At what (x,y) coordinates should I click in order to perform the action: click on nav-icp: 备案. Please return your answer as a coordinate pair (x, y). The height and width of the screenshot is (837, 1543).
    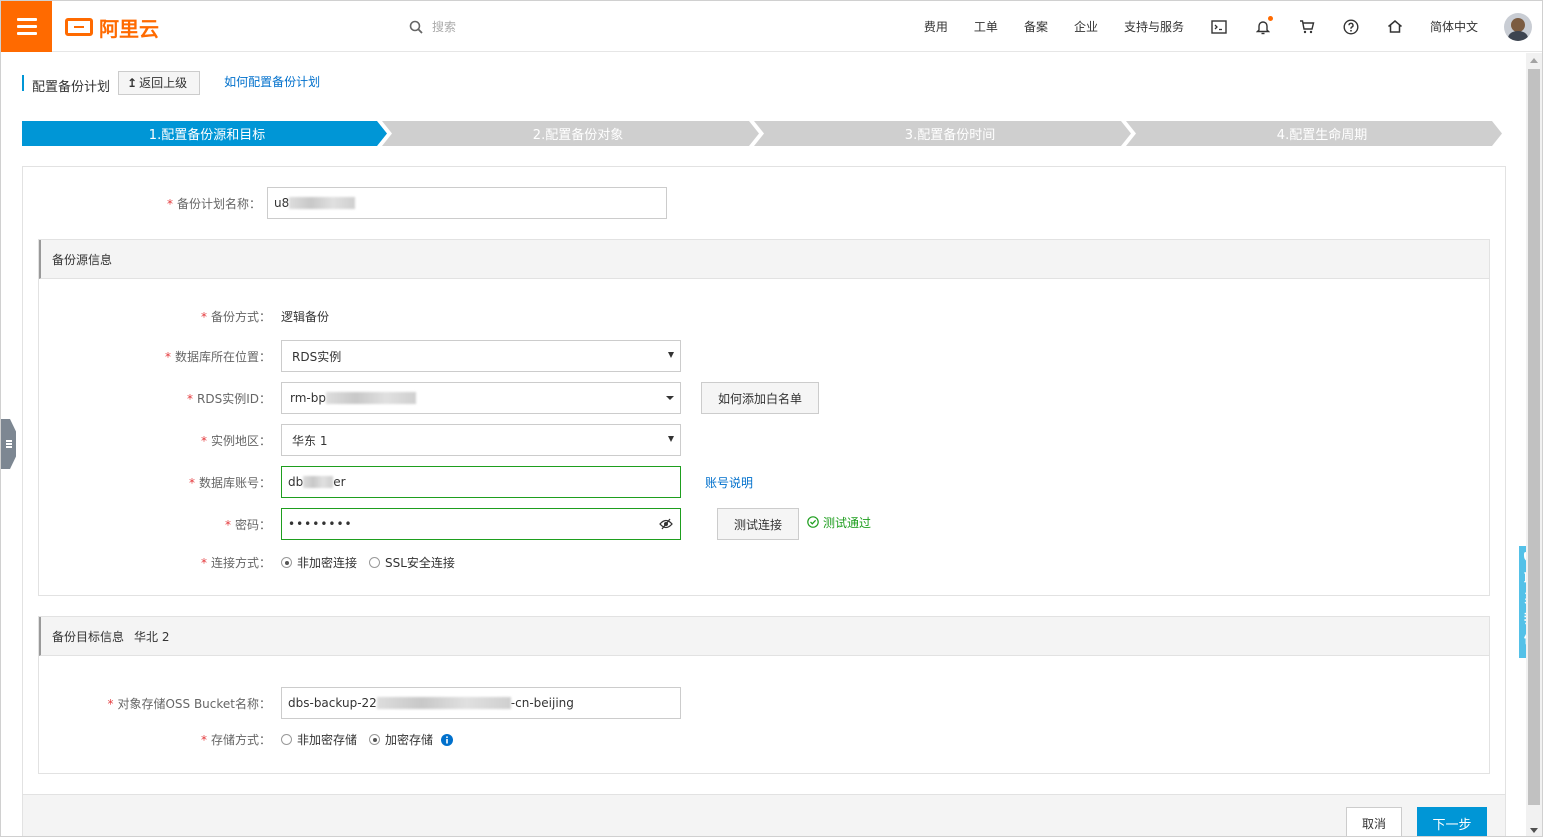
    Looking at the image, I should click on (1036, 26).